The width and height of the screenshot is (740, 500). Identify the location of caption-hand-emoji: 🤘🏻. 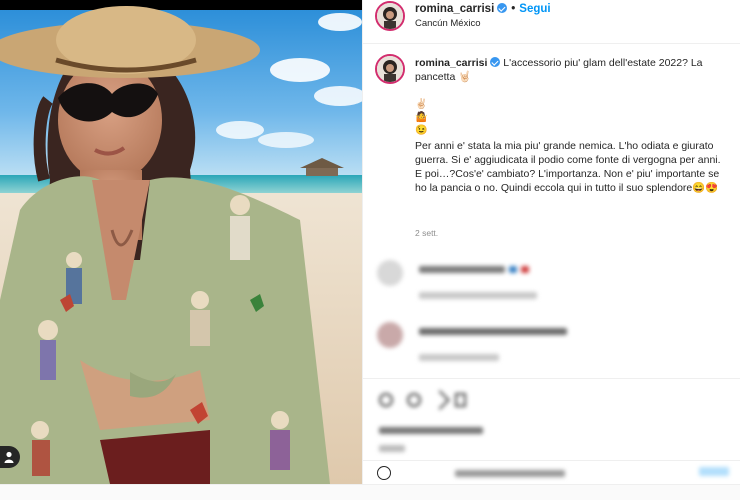
(465, 77).